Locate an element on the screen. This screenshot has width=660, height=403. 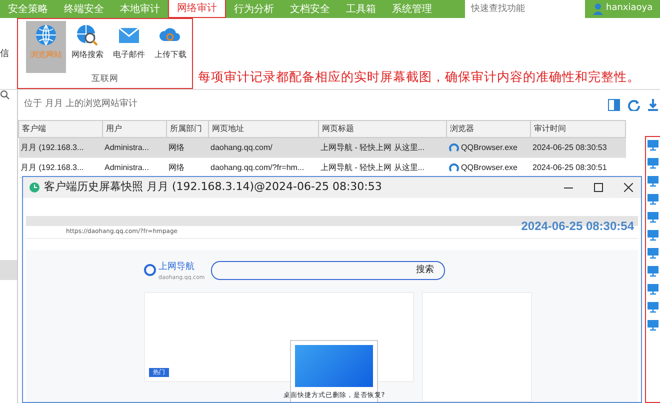
breadcrumb-text: 位于 月月 上的浏览网站审计 is located at coordinates (81, 105).